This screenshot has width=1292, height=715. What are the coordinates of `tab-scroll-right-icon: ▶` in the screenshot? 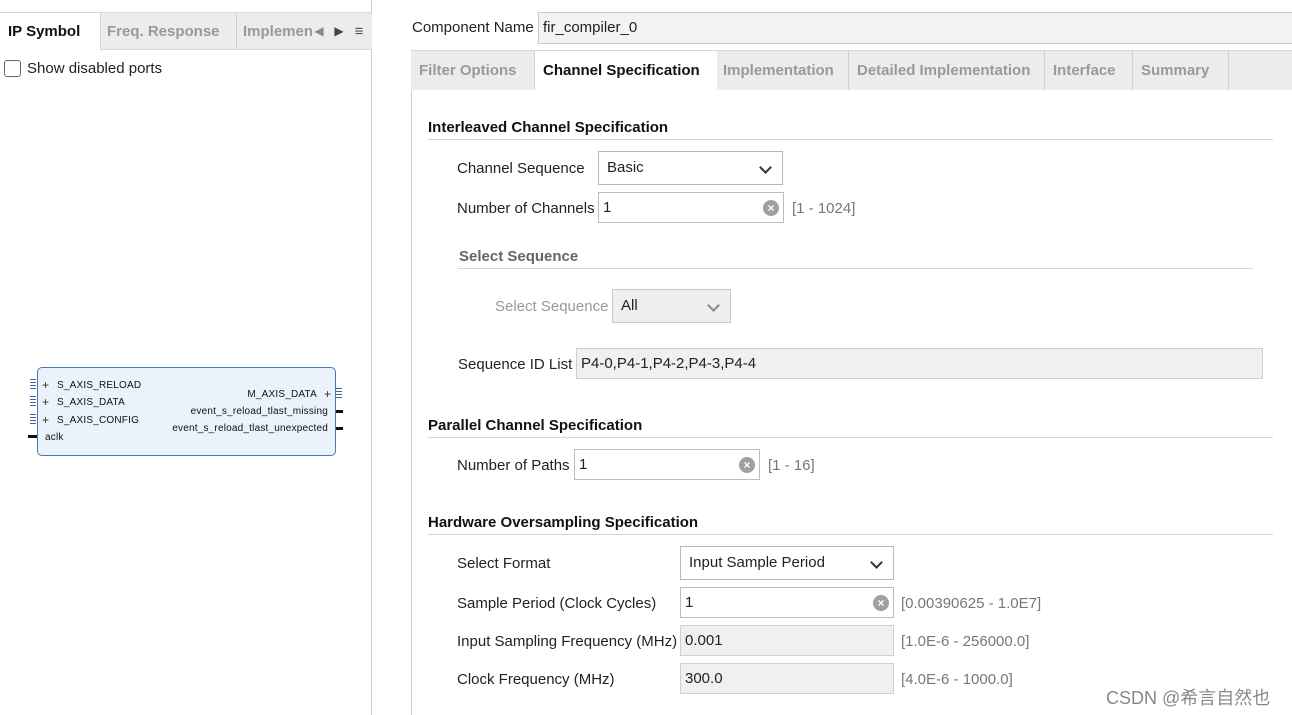 It's located at (339, 31).